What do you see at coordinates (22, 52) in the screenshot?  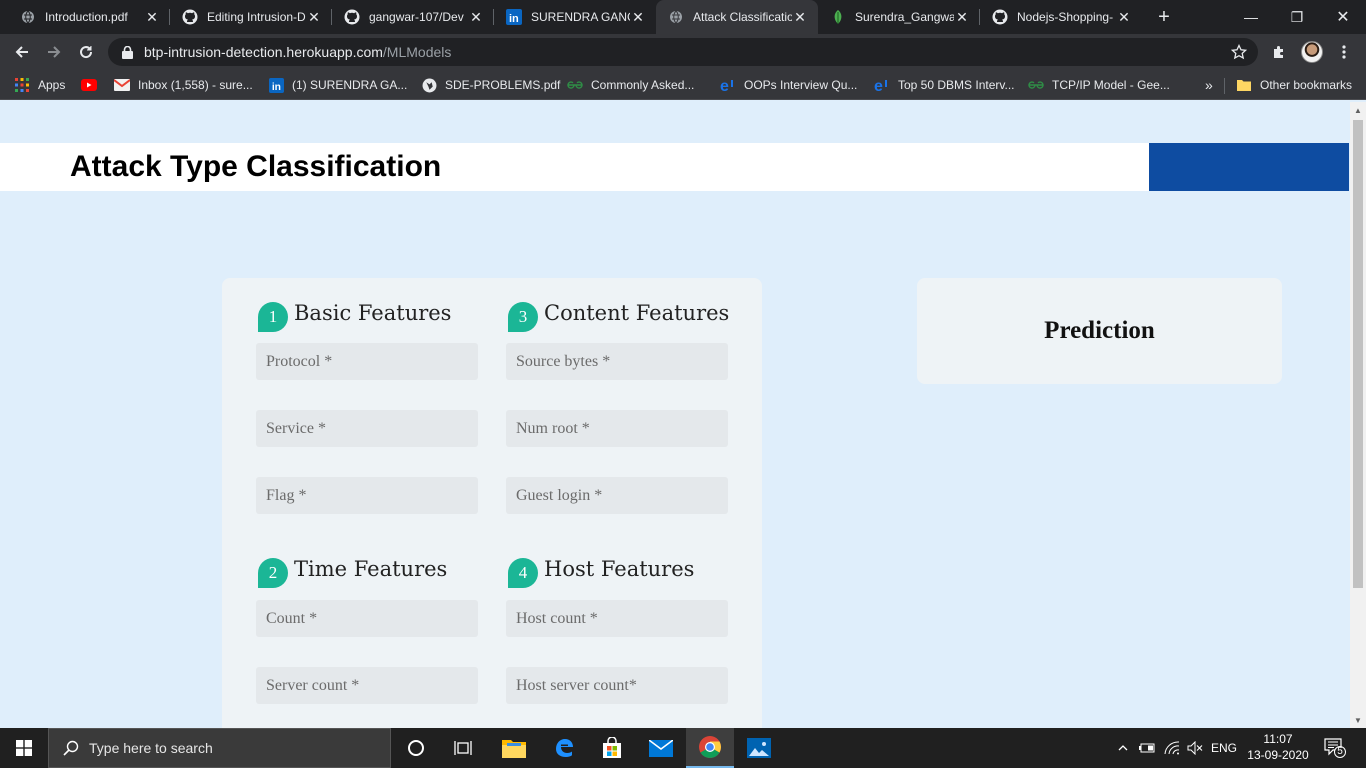 I see `back-button` at bounding box center [22, 52].